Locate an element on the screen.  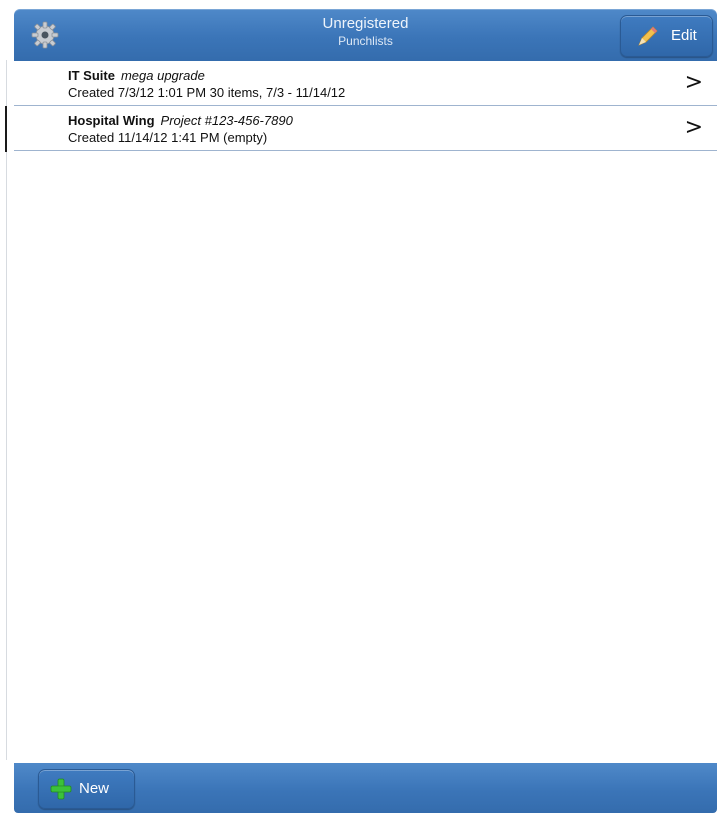
title-block: Unregistered Punchlists is located at coordinates (365, 32).